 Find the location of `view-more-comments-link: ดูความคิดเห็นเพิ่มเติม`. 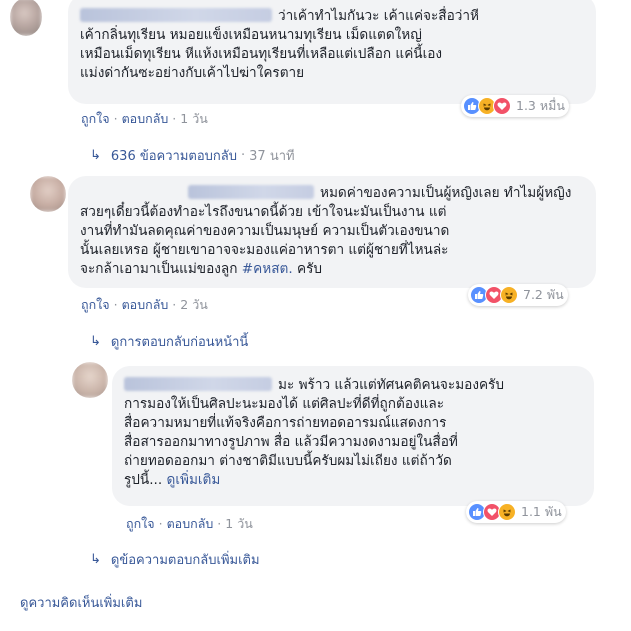

view-more-comments-link: ดูความคิดเห็นเพิ่มเติม is located at coordinates (81, 602).